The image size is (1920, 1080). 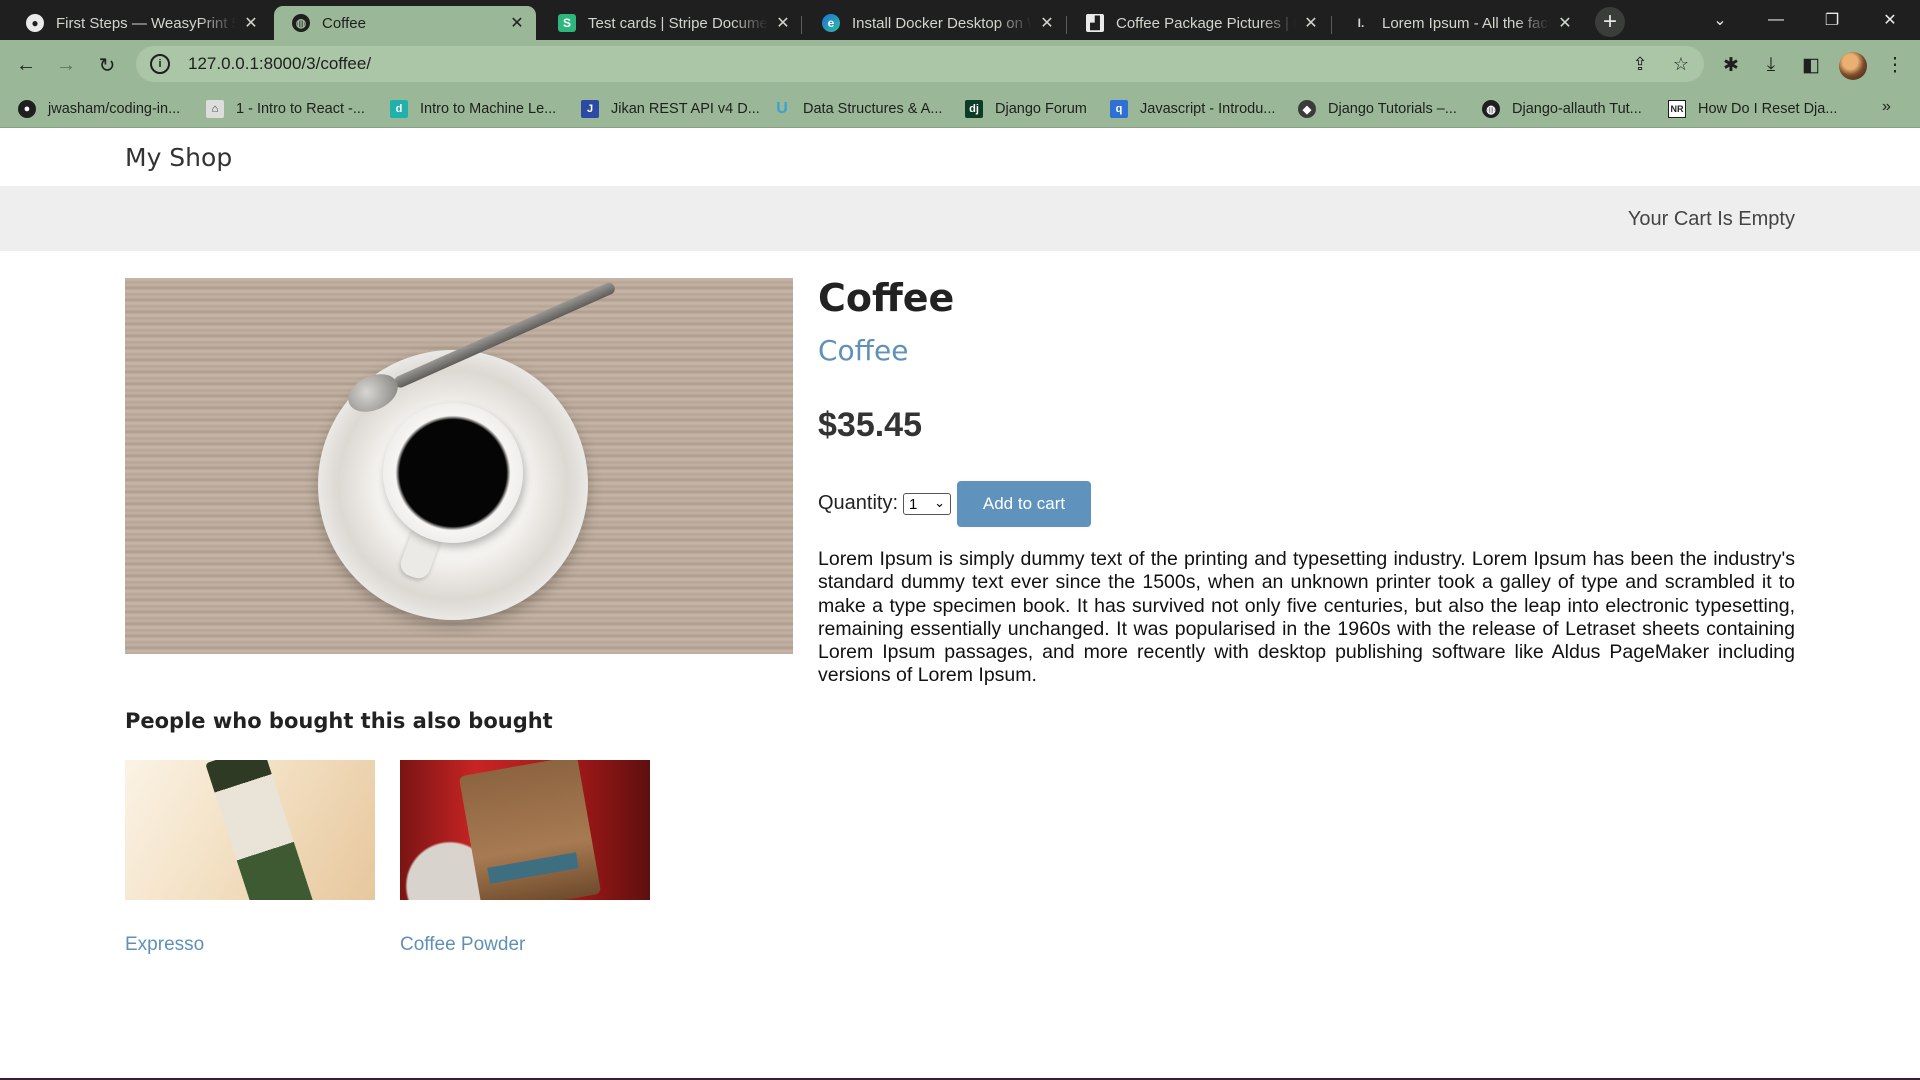 I want to click on extensions-icon: ✱, so click(x=1731, y=65).